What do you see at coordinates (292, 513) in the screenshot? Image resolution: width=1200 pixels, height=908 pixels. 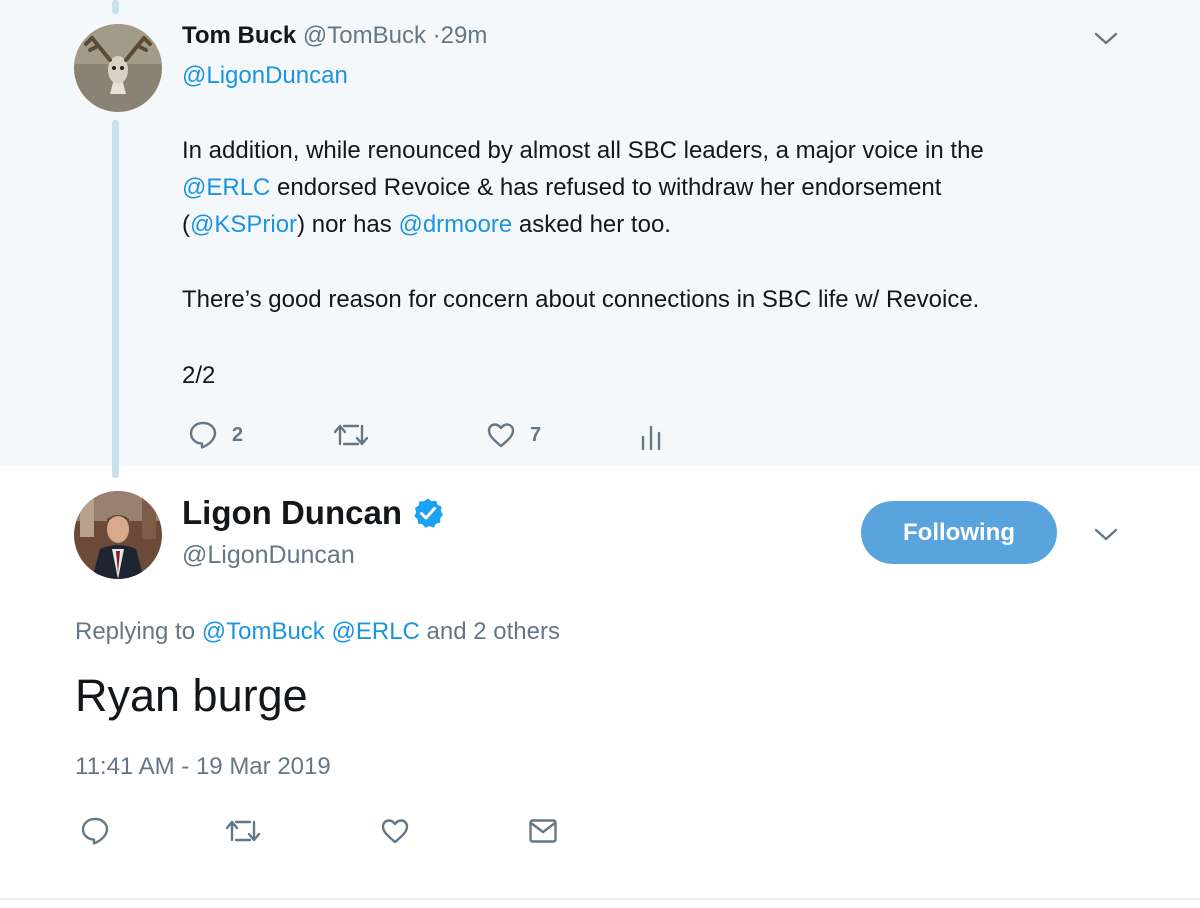 I see `author-name: Ligon Duncan` at bounding box center [292, 513].